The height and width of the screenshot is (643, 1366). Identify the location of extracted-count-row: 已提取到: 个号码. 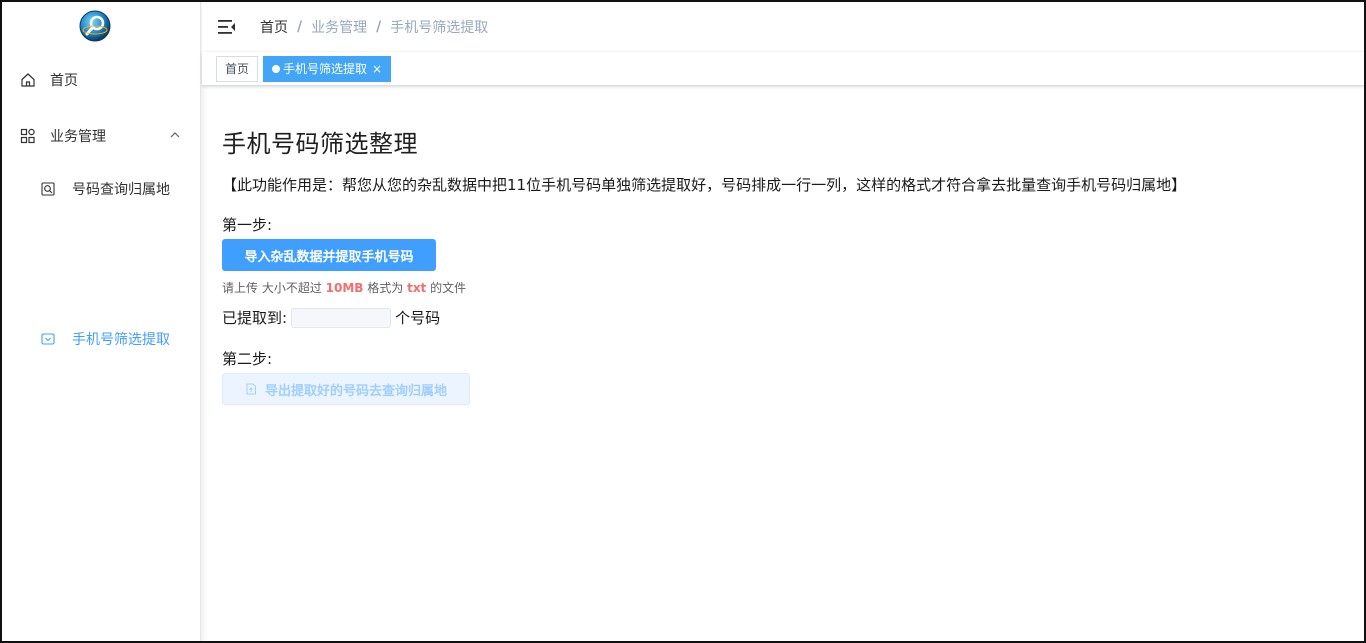
(331, 317).